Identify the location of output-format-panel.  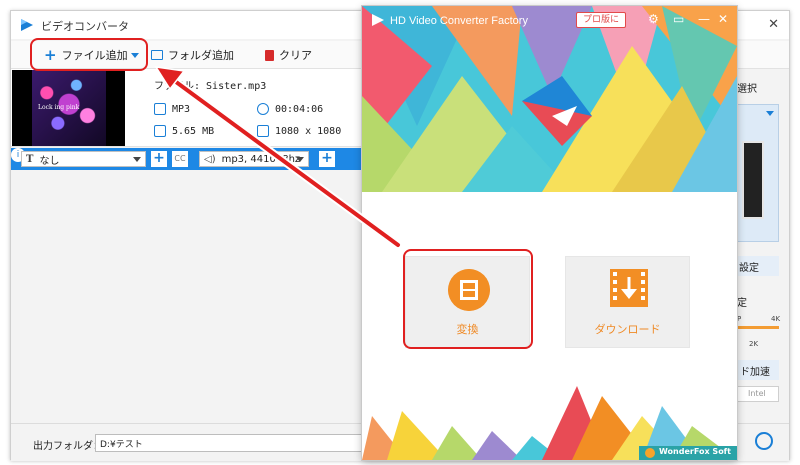
(758, 173).